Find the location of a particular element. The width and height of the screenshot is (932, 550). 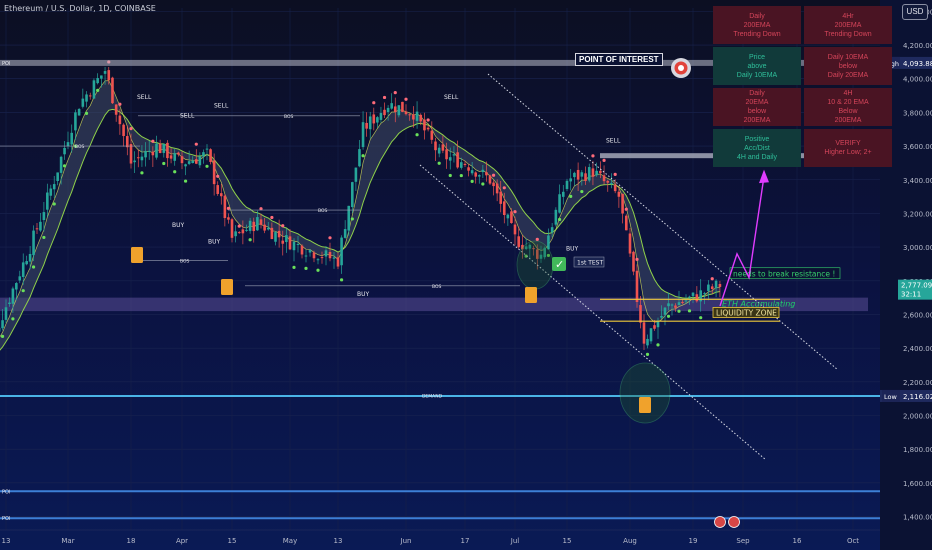

indicator-line: 20EMA is located at coordinates (757, 102).